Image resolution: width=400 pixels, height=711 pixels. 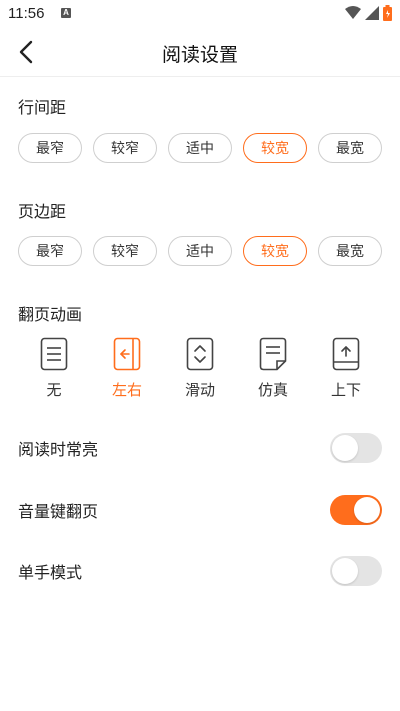 I want to click on line-spacing-option-narrow: 较窄, so click(x=125, y=148).